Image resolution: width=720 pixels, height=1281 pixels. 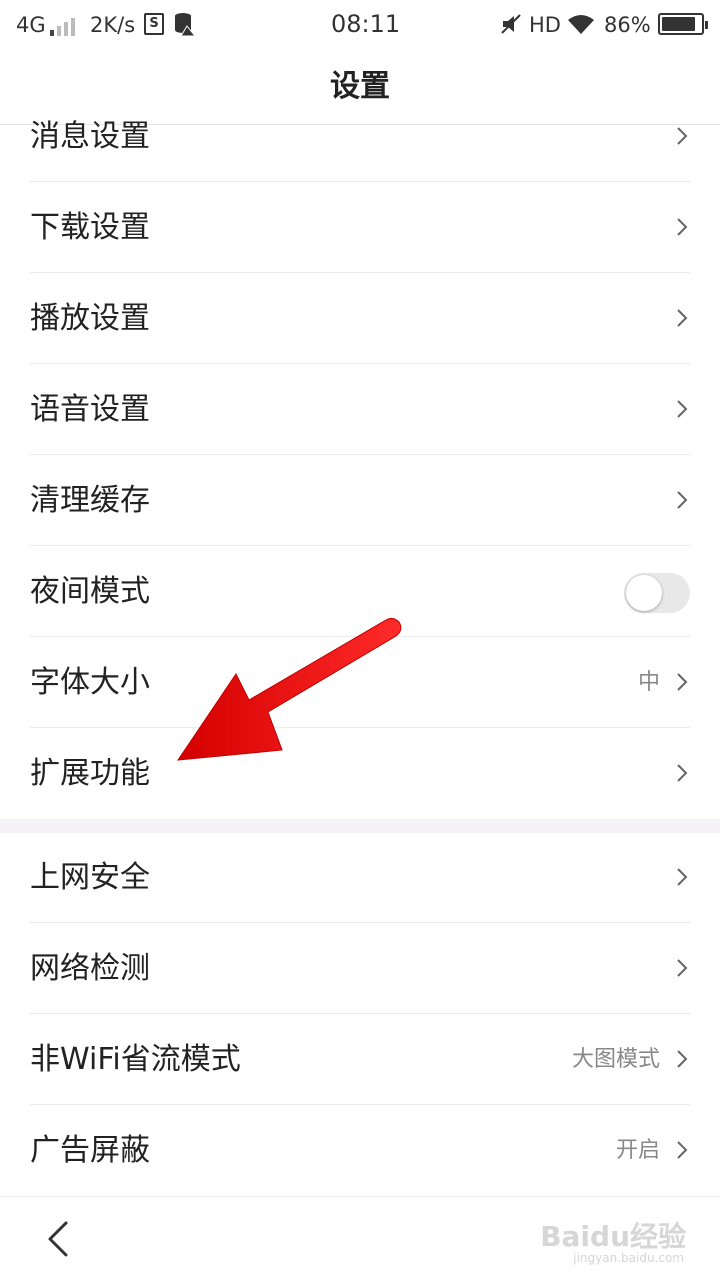 What do you see at coordinates (90, 773) in the screenshot?
I see `settings-row-label: 扩展功能` at bounding box center [90, 773].